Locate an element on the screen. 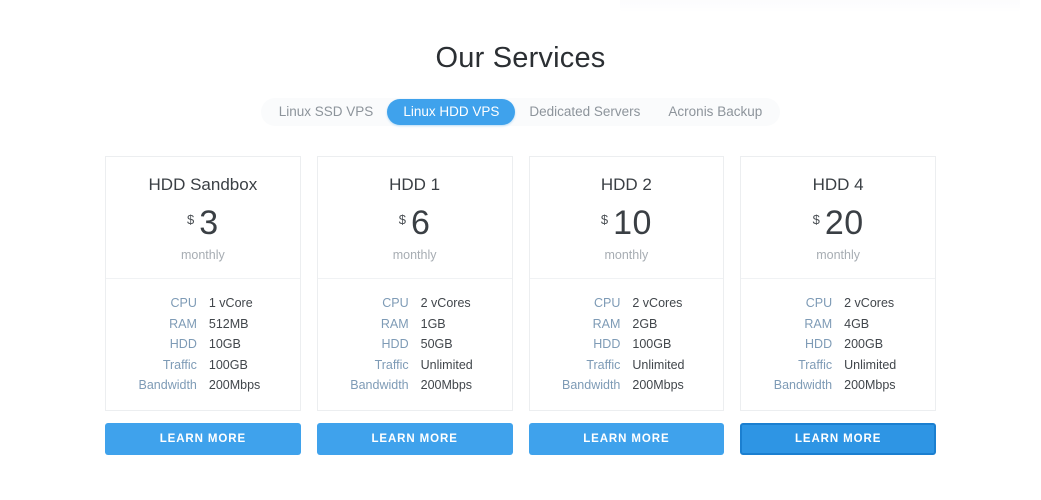 The width and height of the screenshot is (1041, 500). plan-name: HDD 4 is located at coordinates (838, 184).